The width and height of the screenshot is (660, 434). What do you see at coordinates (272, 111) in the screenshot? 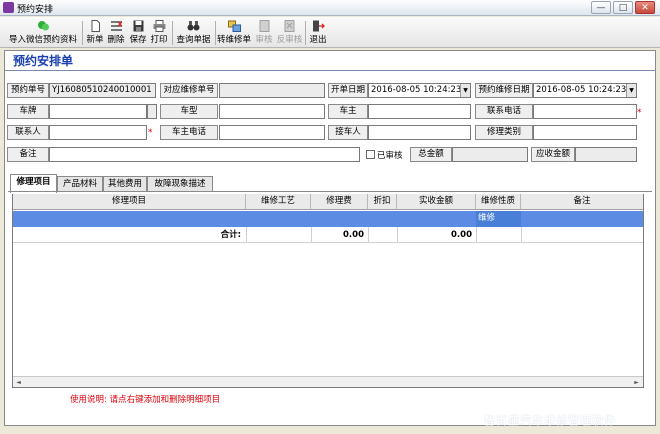
I see `model-input` at bounding box center [272, 111].